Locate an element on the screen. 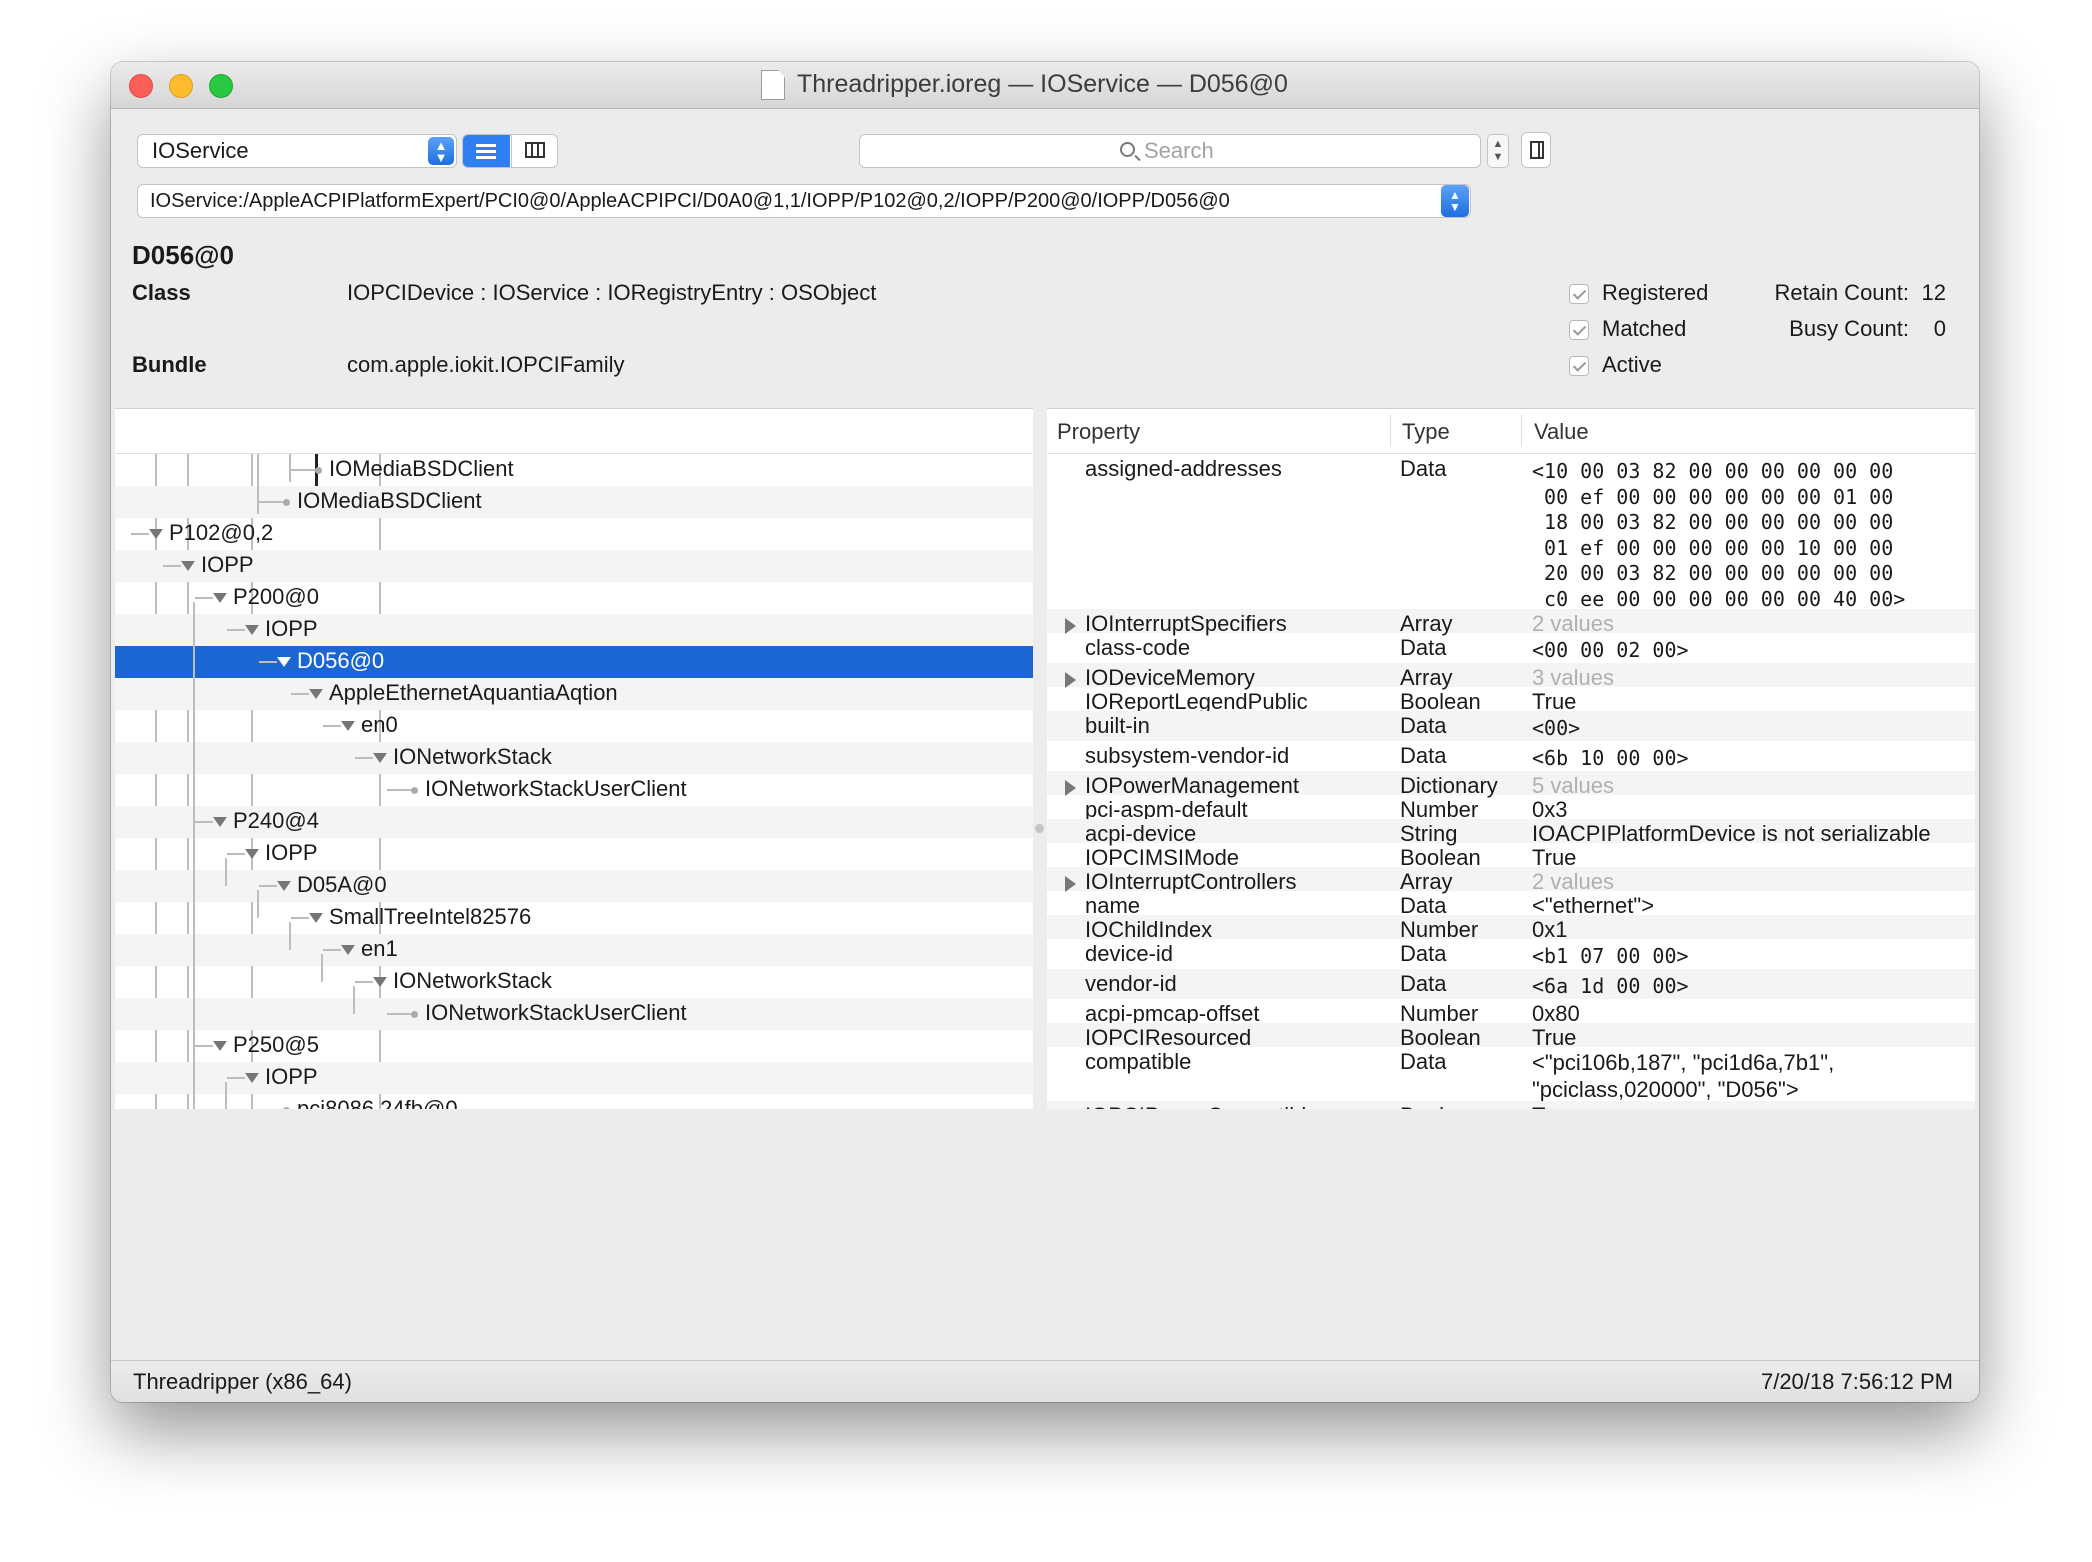 This screenshot has width=2092, height=1562. tree-row: en0 is located at coordinates (574, 726).